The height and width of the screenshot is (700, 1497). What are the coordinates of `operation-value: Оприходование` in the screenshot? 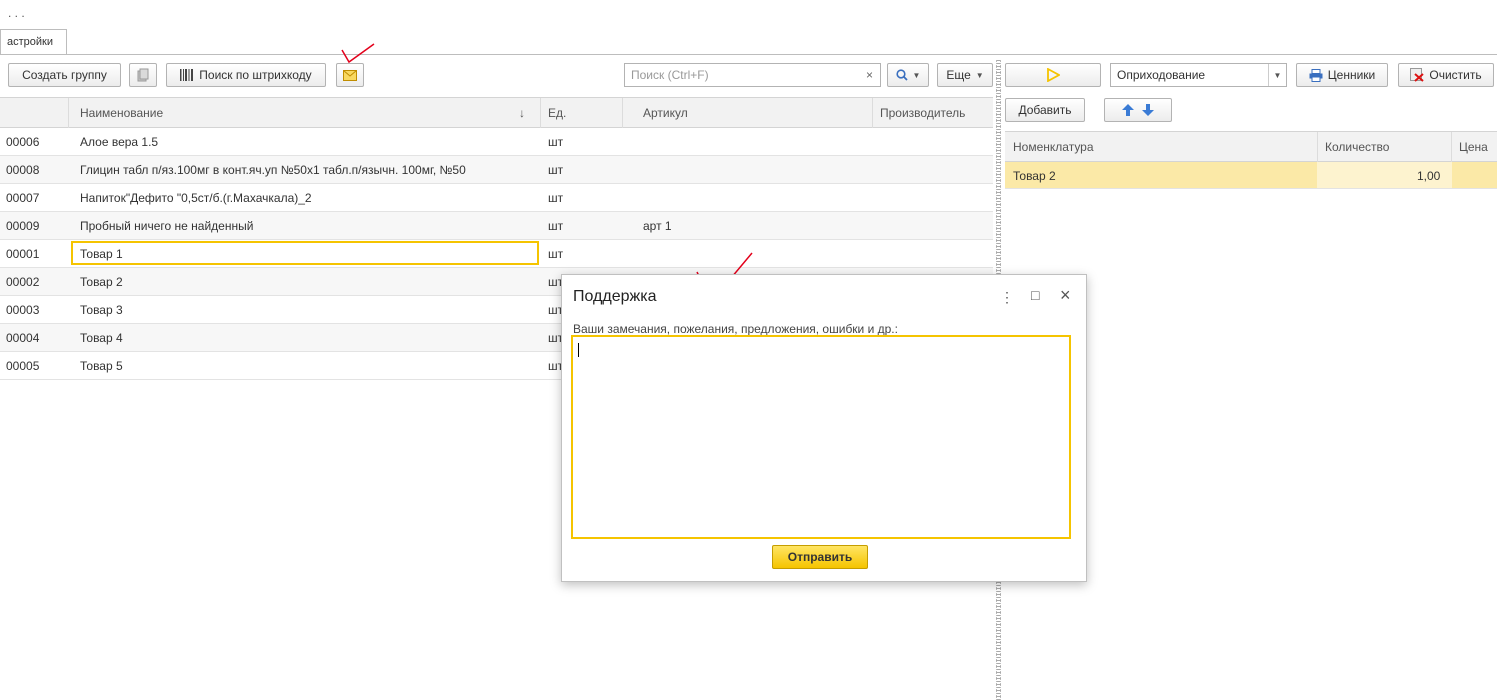 It's located at (1161, 75).